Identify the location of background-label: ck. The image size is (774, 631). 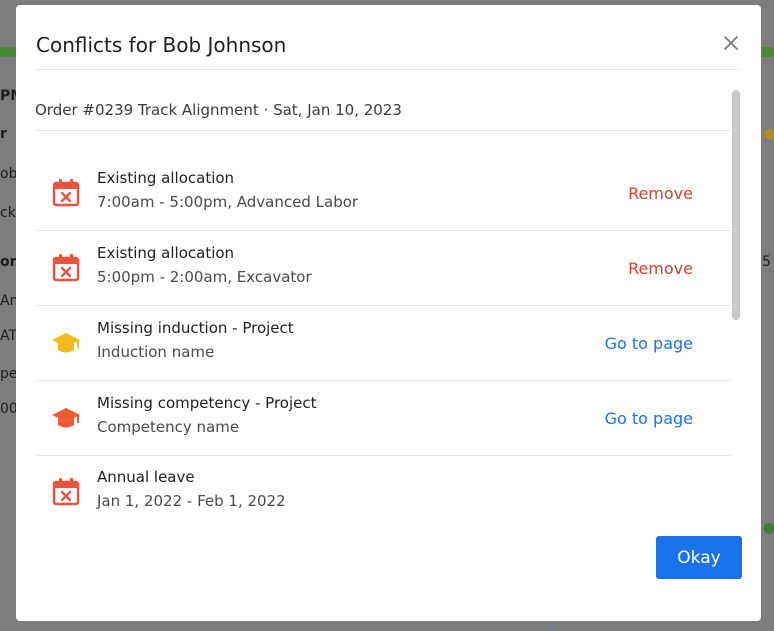
(8, 213).